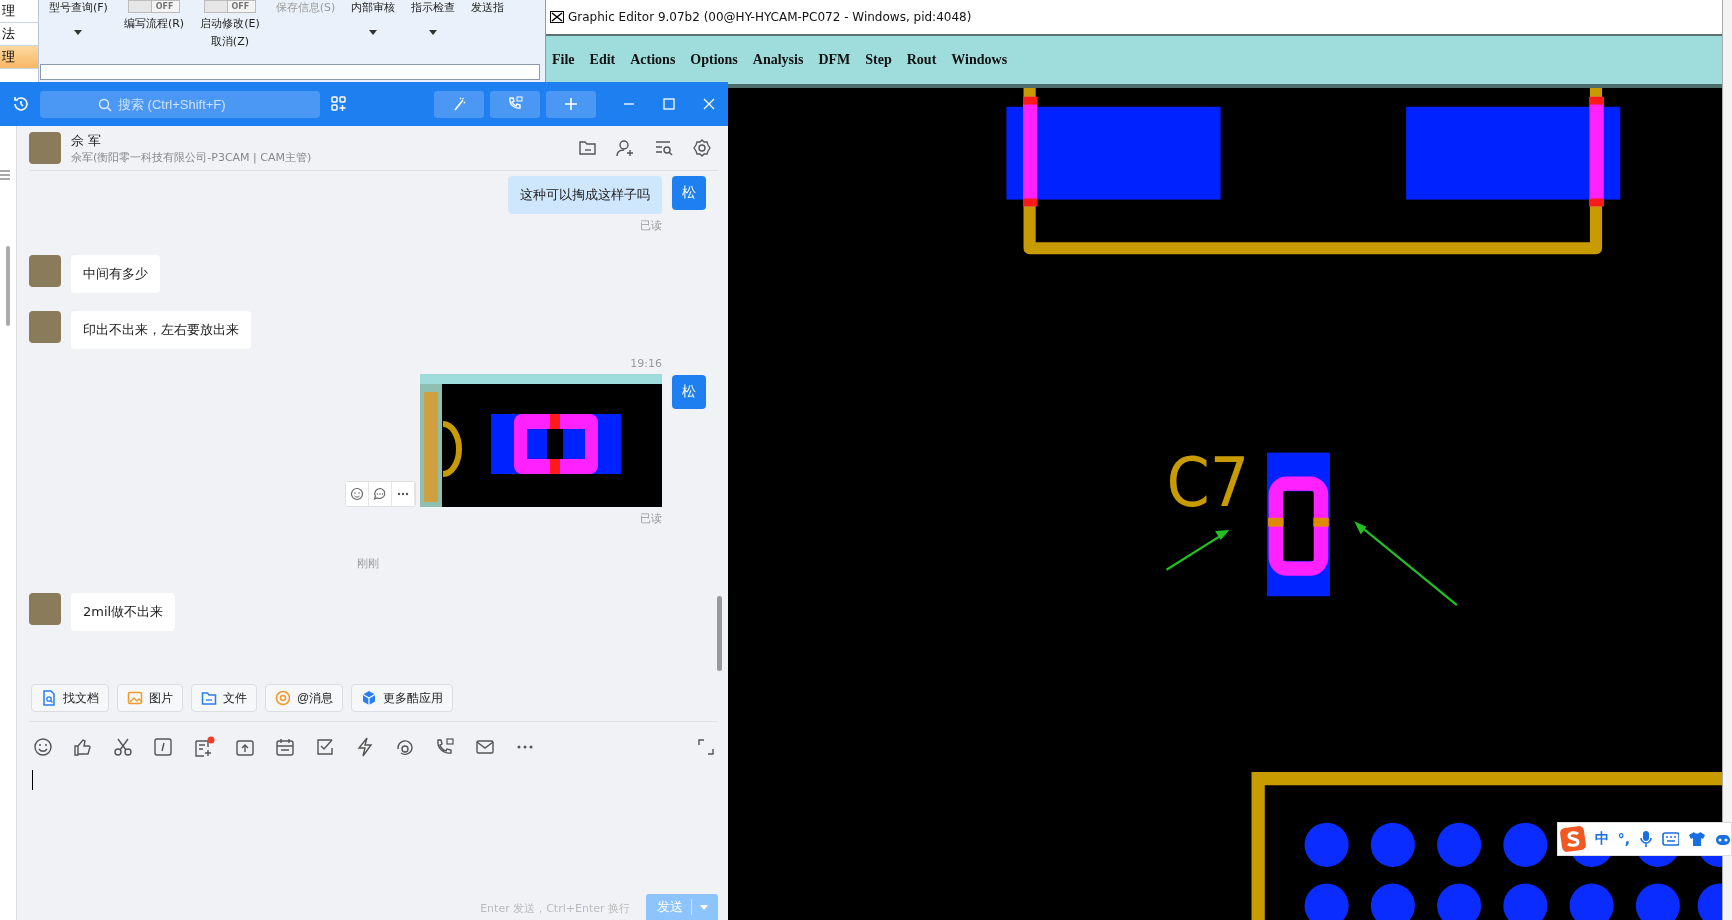  Describe the element at coordinates (87, 140) in the screenshot. I see `contact-name: 佘 军` at that location.